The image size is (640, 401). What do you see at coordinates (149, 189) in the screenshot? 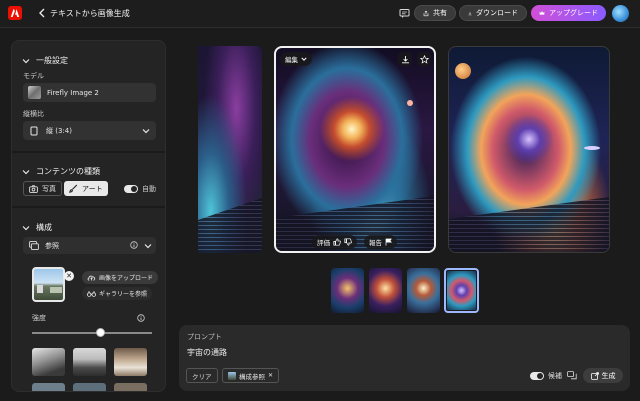
I see `auto-label: 自動` at bounding box center [149, 189].